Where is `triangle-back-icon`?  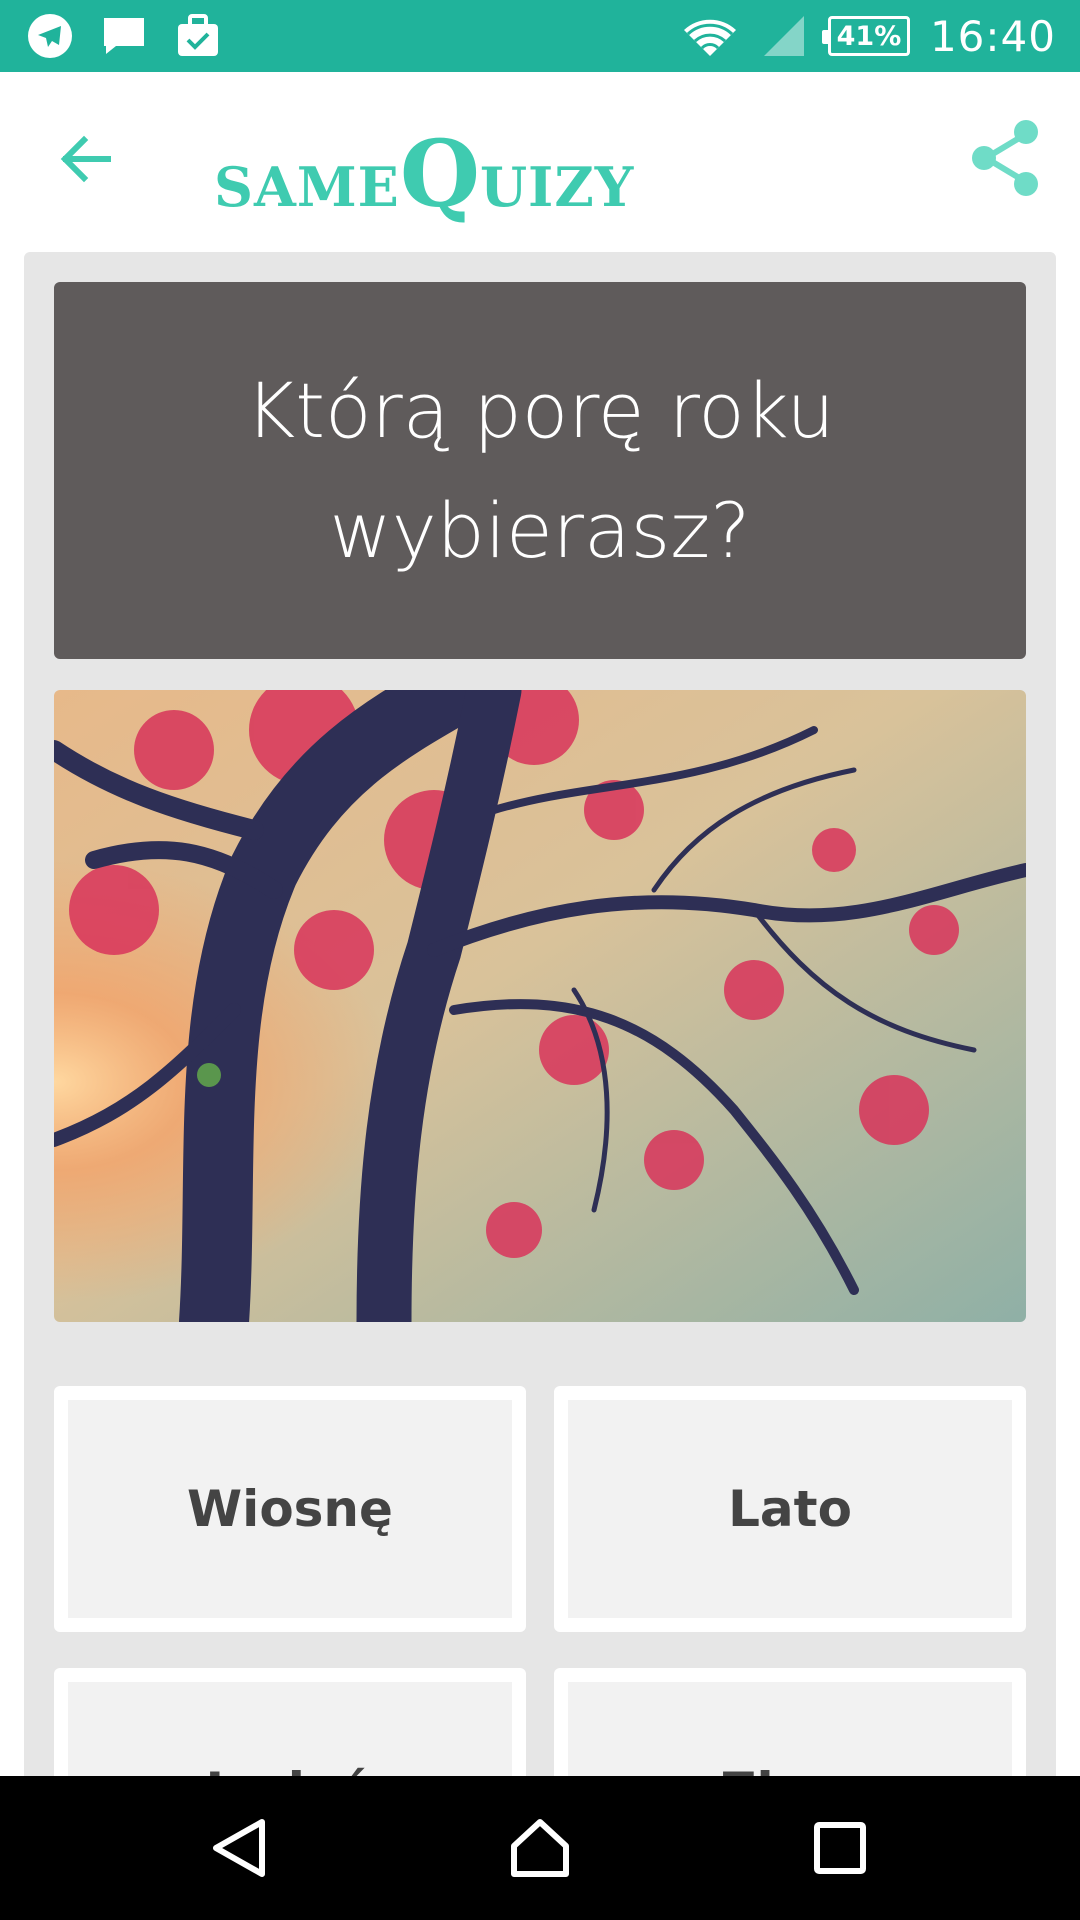
triangle-back-icon is located at coordinates (239, 1848).